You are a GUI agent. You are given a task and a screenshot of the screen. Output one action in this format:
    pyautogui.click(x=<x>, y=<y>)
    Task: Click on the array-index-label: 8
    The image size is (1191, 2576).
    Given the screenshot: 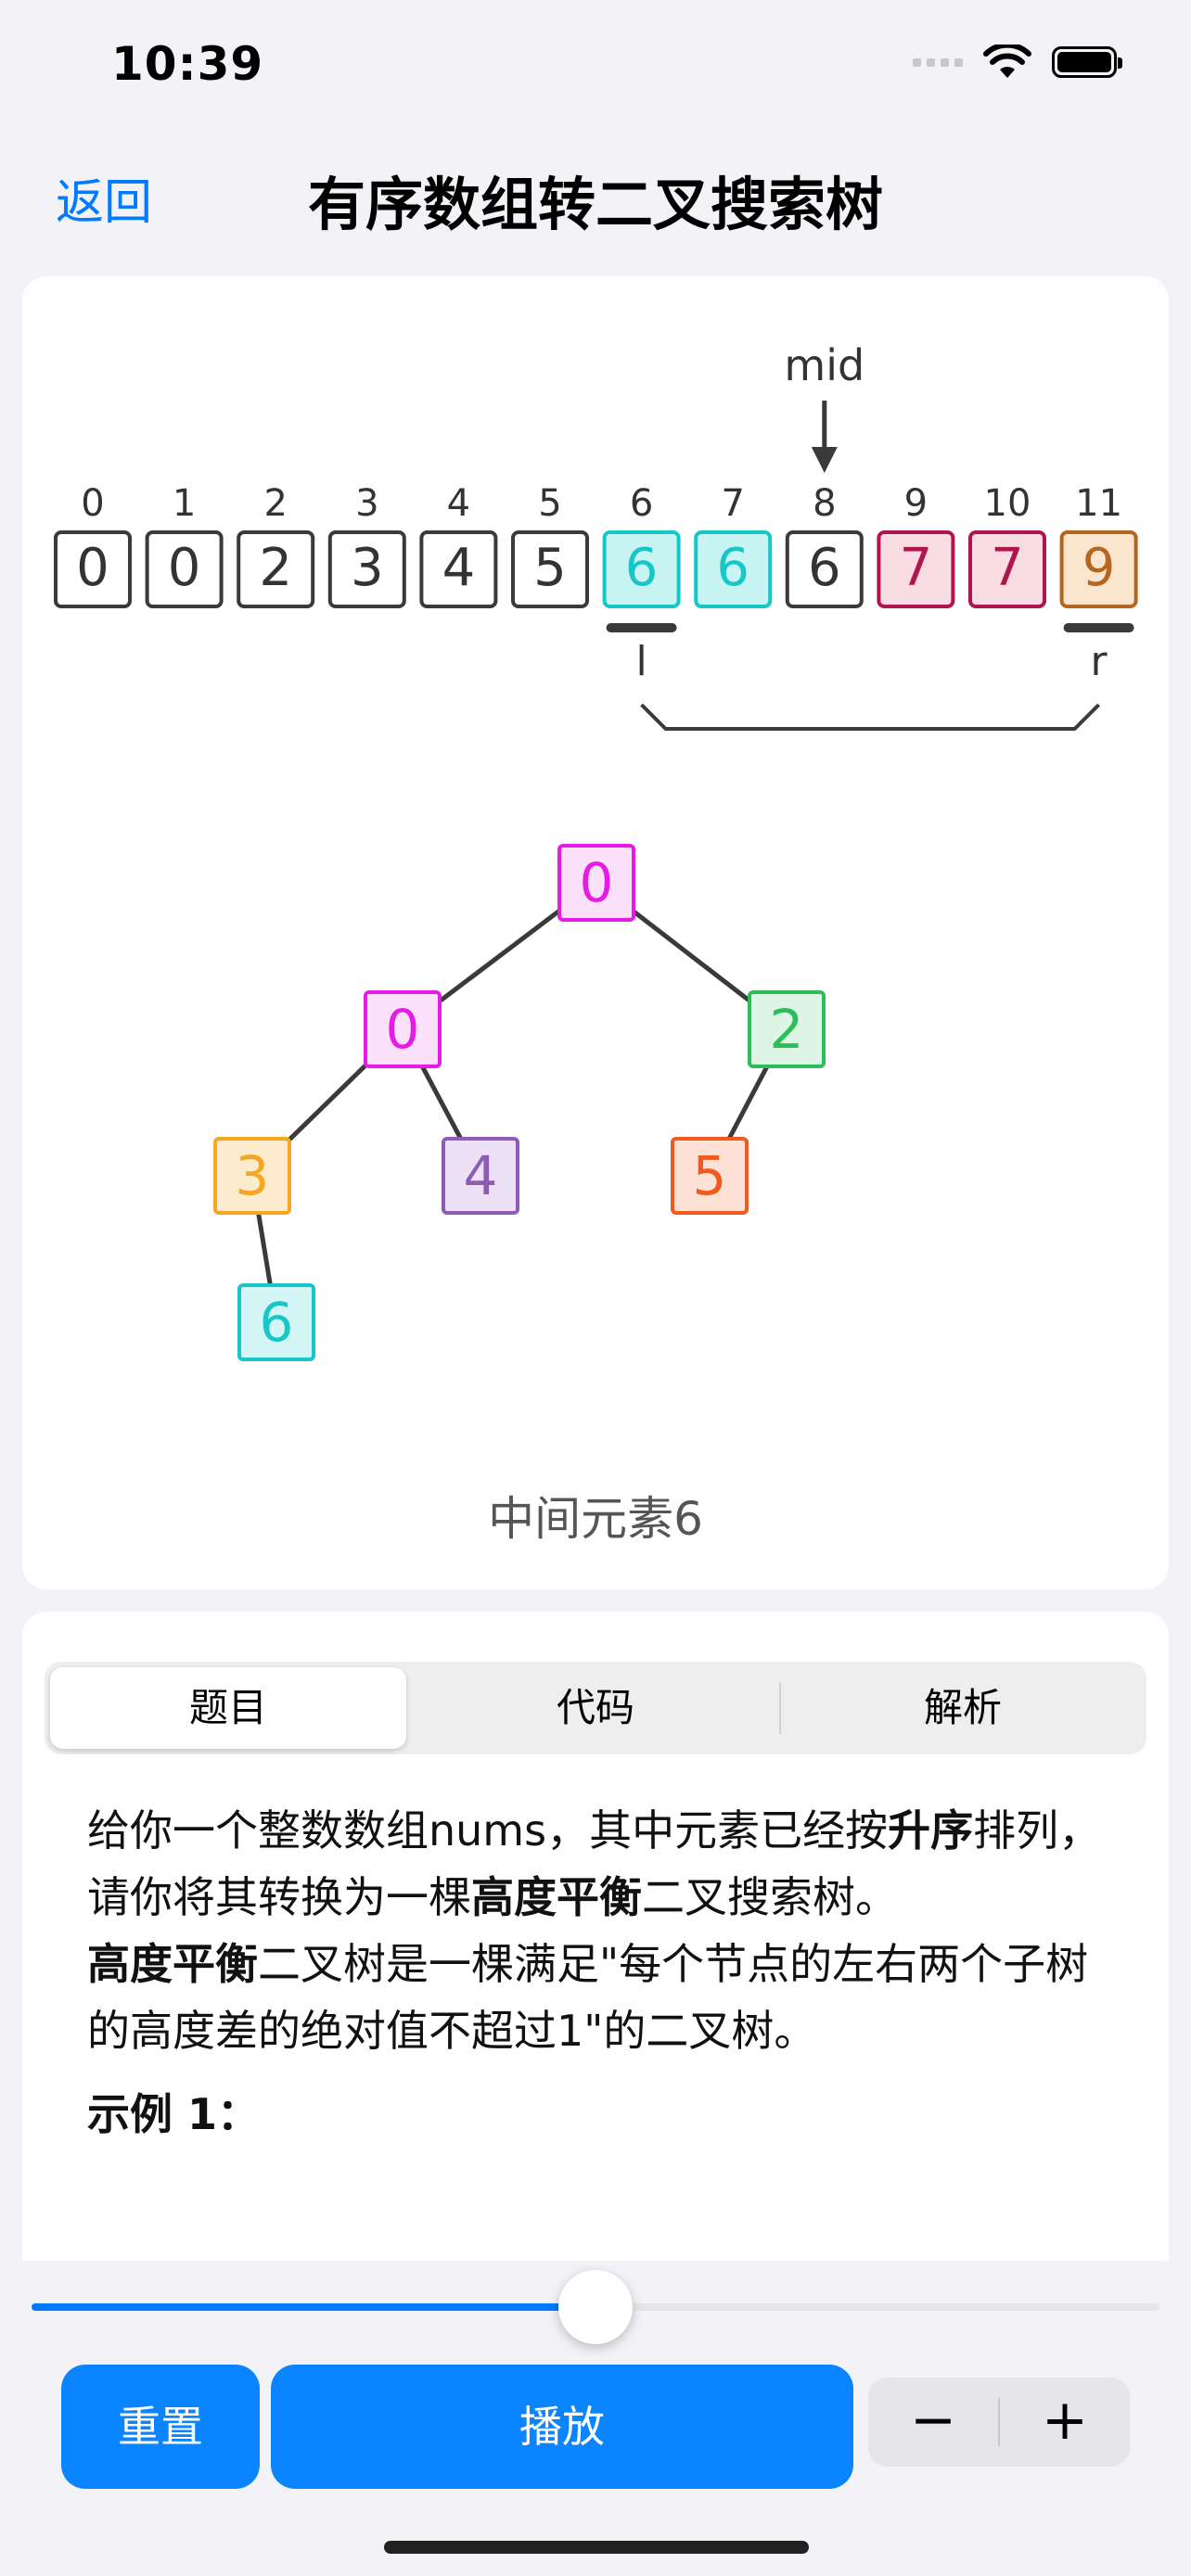 What is the action you would take?
    pyautogui.click(x=824, y=503)
    